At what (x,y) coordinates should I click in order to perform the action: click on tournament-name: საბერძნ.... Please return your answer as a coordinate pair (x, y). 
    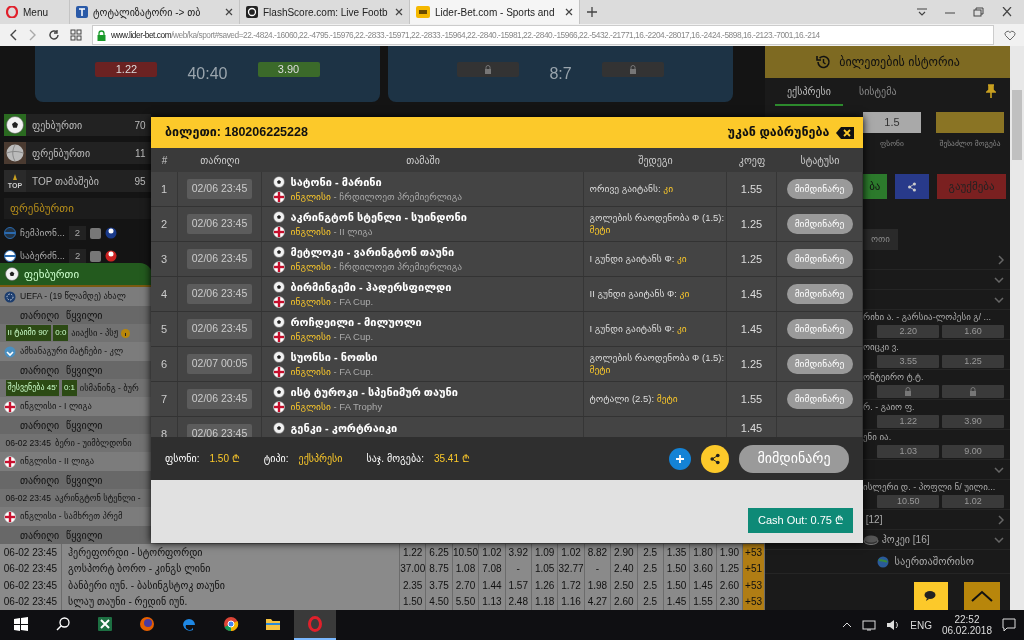
    Looking at the image, I should click on (42, 256).